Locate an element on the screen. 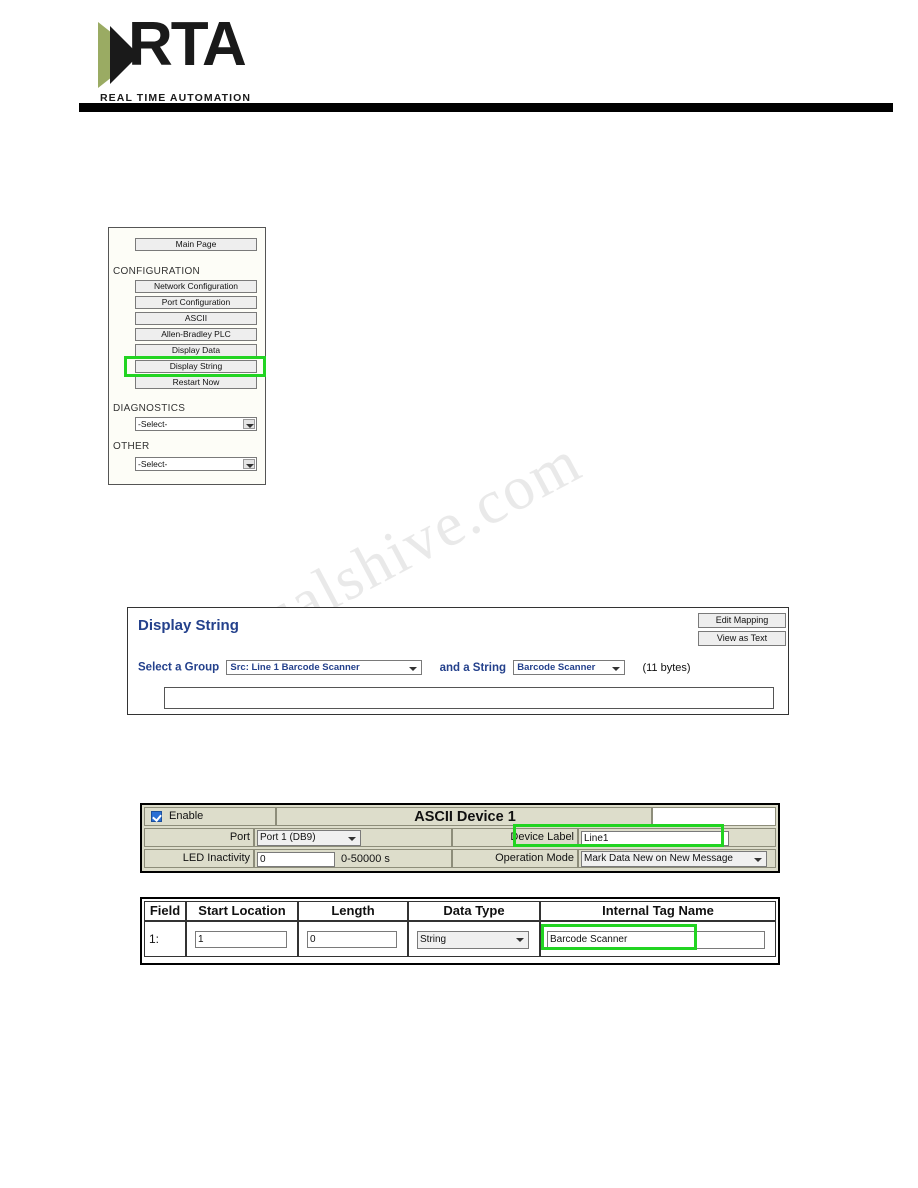 This screenshot has width=918, height=1188. sidebar-item-network-configuration: Network Configuration is located at coordinates (196, 286).